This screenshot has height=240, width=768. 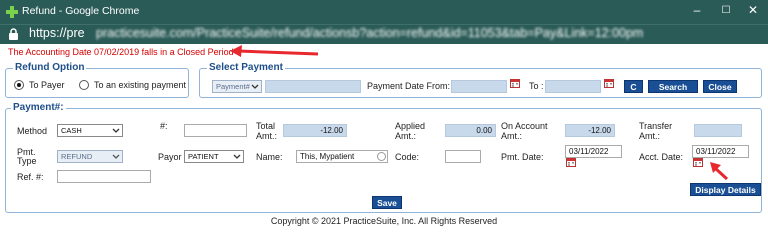 What do you see at coordinates (71, 130) in the screenshot?
I see `method-select-value: CASH` at bounding box center [71, 130].